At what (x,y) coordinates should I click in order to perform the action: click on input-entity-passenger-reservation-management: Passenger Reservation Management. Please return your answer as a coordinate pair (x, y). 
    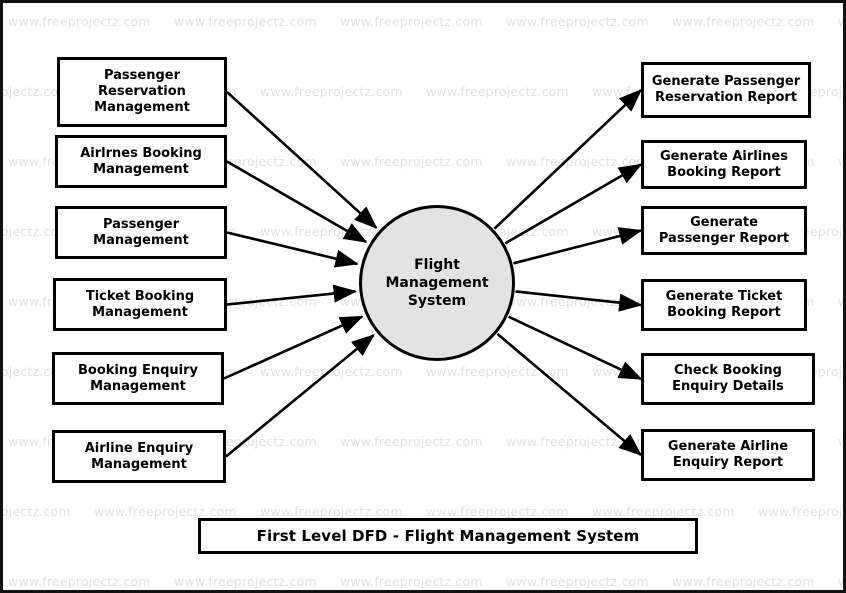
    Looking at the image, I should click on (142, 92).